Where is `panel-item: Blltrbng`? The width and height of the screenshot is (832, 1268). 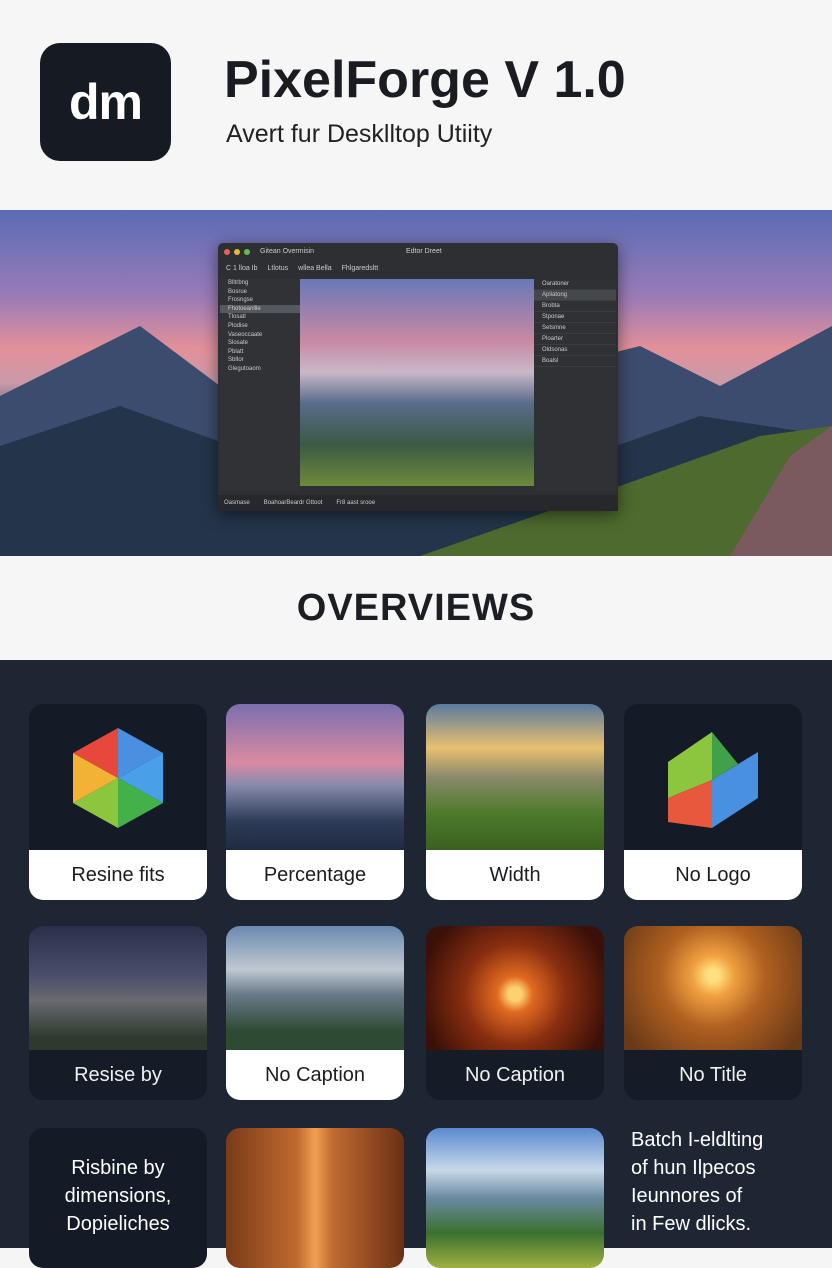 panel-item: Blltrbng is located at coordinates (260, 283).